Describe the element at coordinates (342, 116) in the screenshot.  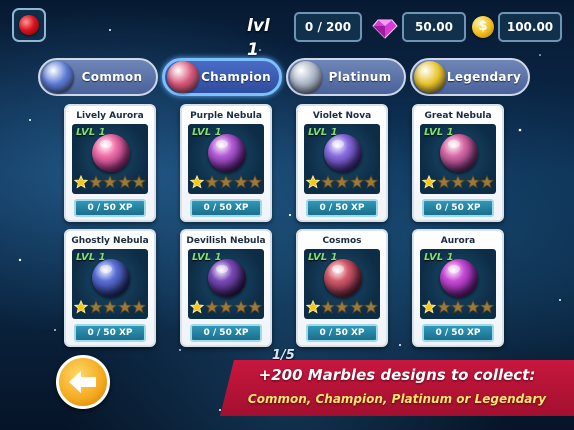
I see `marble-name: Violet Nova` at that location.